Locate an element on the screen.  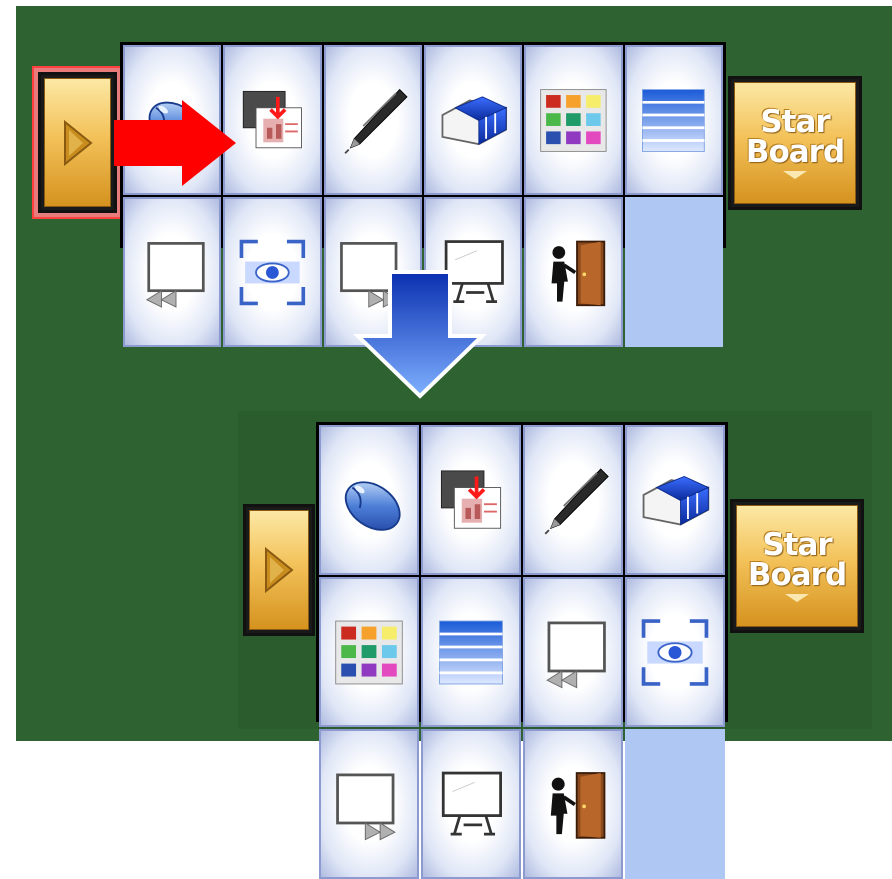
whiteboard-icon is located at coordinates (471, 804).